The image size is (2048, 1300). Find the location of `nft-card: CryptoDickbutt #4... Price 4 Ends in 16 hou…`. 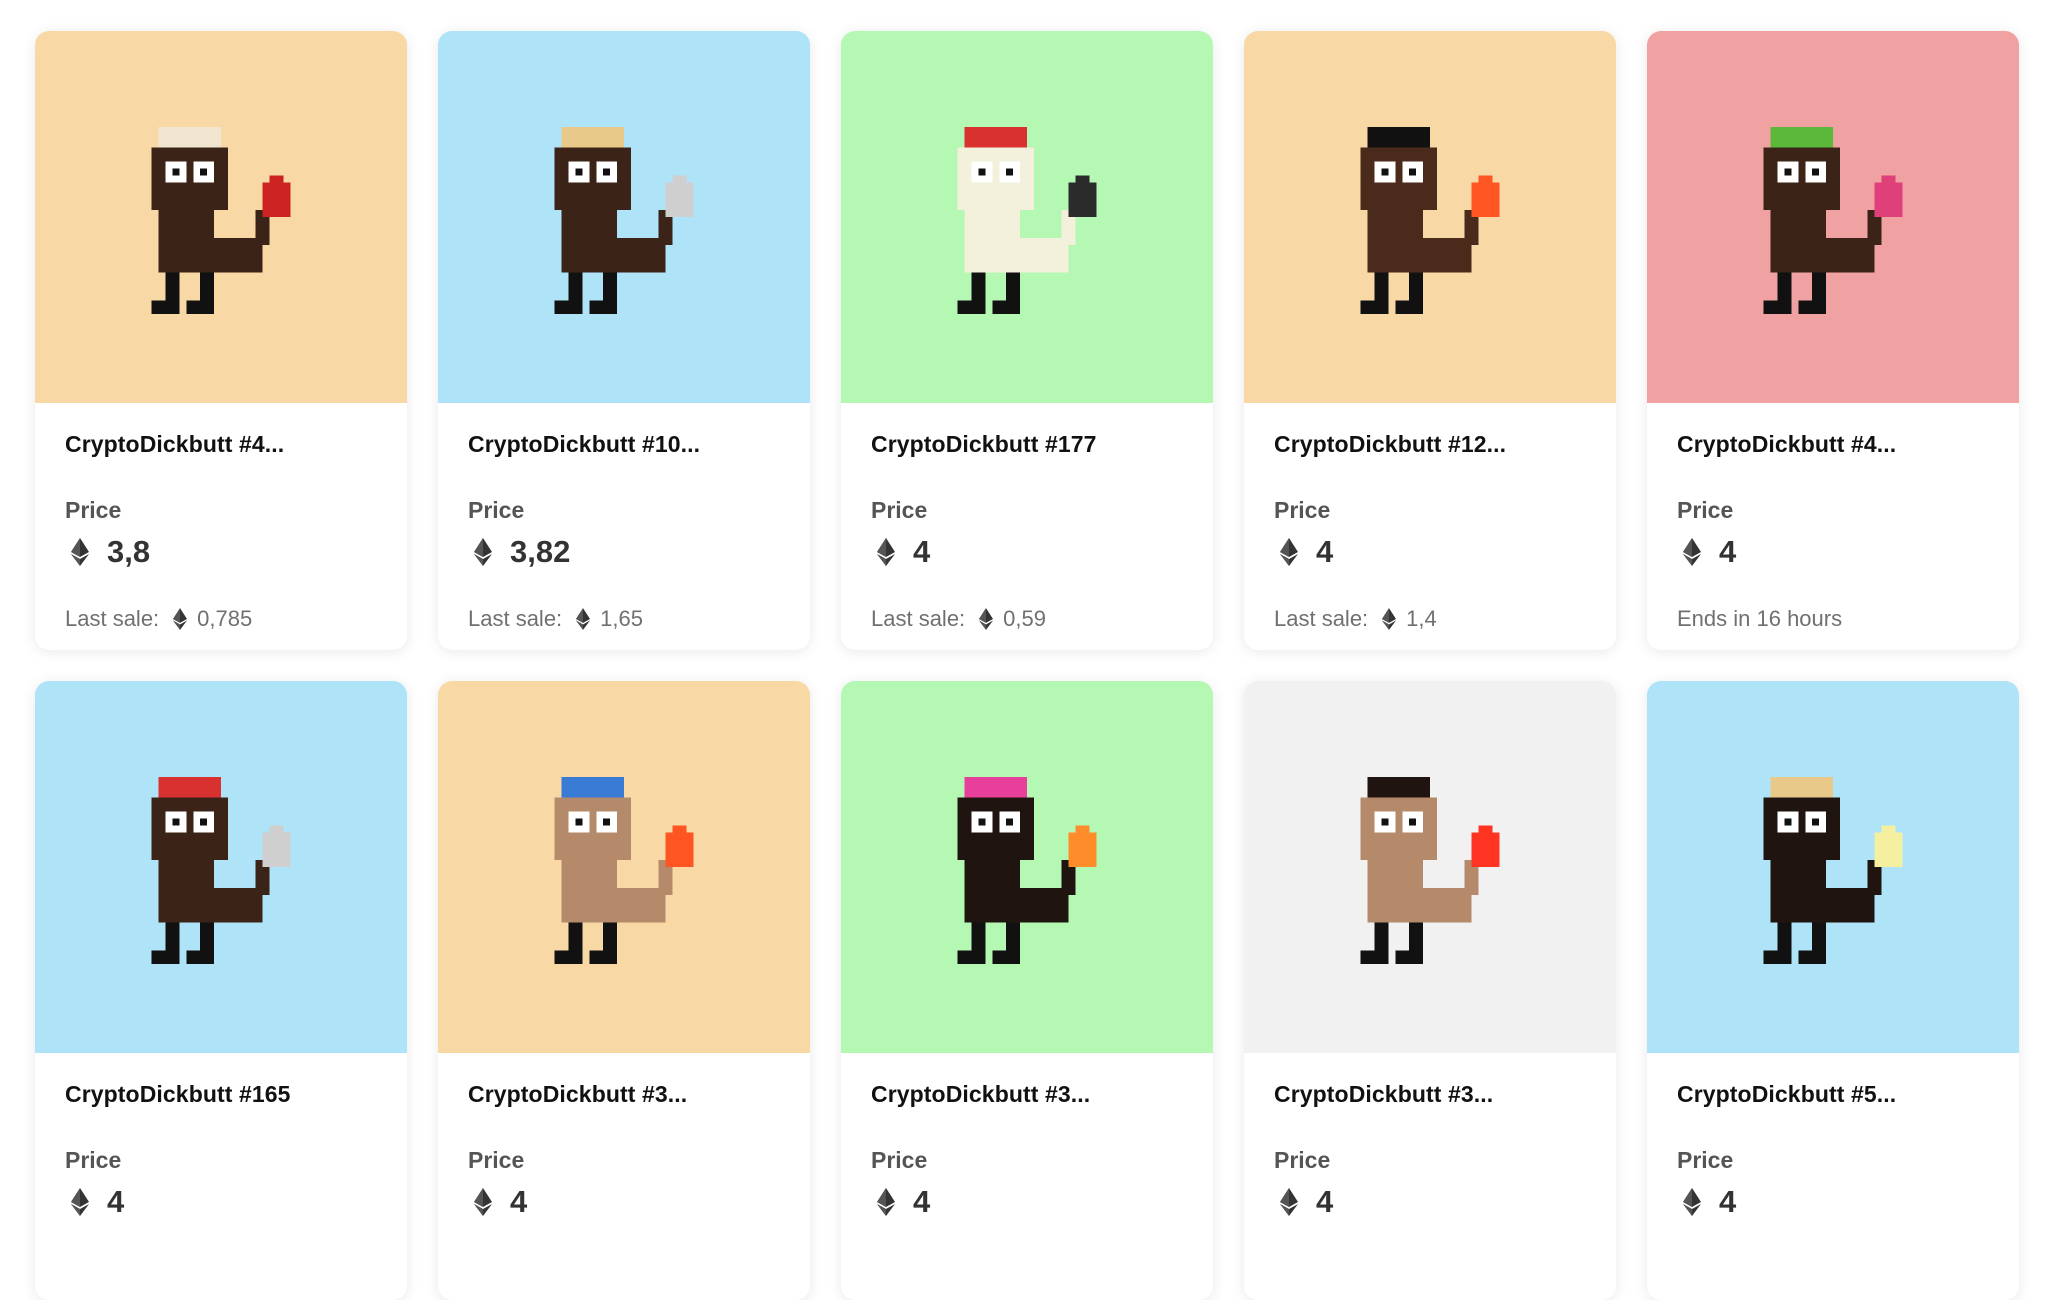

nft-card: CryptoDickbutt #4... Price 4 Ends in 16 hou… is located at coordinates (1833, 340).